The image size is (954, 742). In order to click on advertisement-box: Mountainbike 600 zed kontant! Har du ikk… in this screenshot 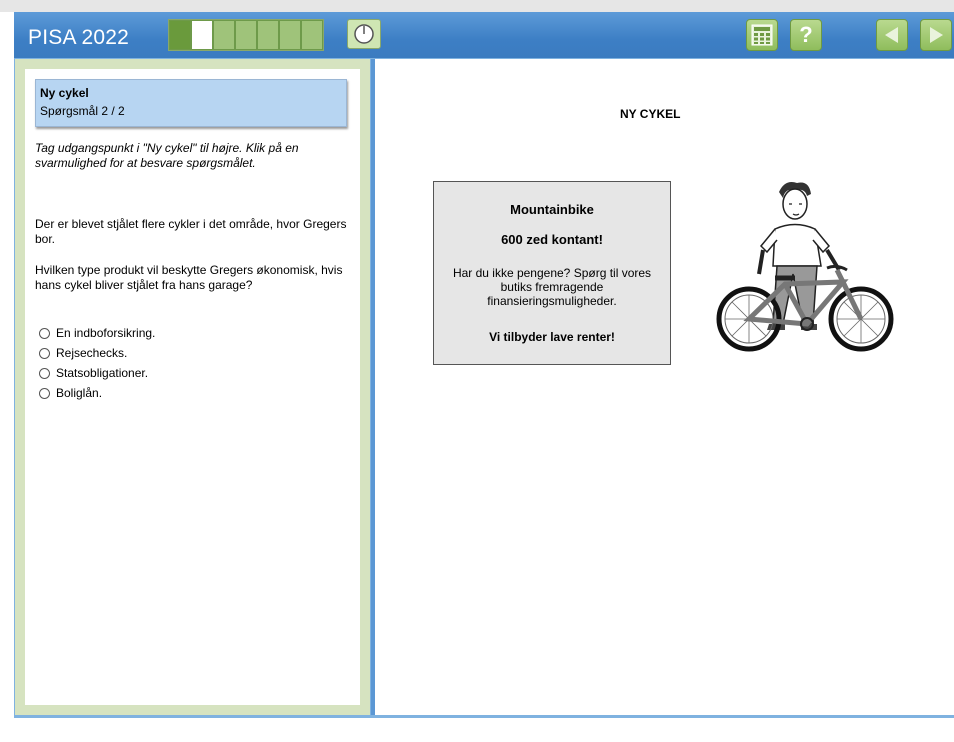, I will do `click(552, 273)`.